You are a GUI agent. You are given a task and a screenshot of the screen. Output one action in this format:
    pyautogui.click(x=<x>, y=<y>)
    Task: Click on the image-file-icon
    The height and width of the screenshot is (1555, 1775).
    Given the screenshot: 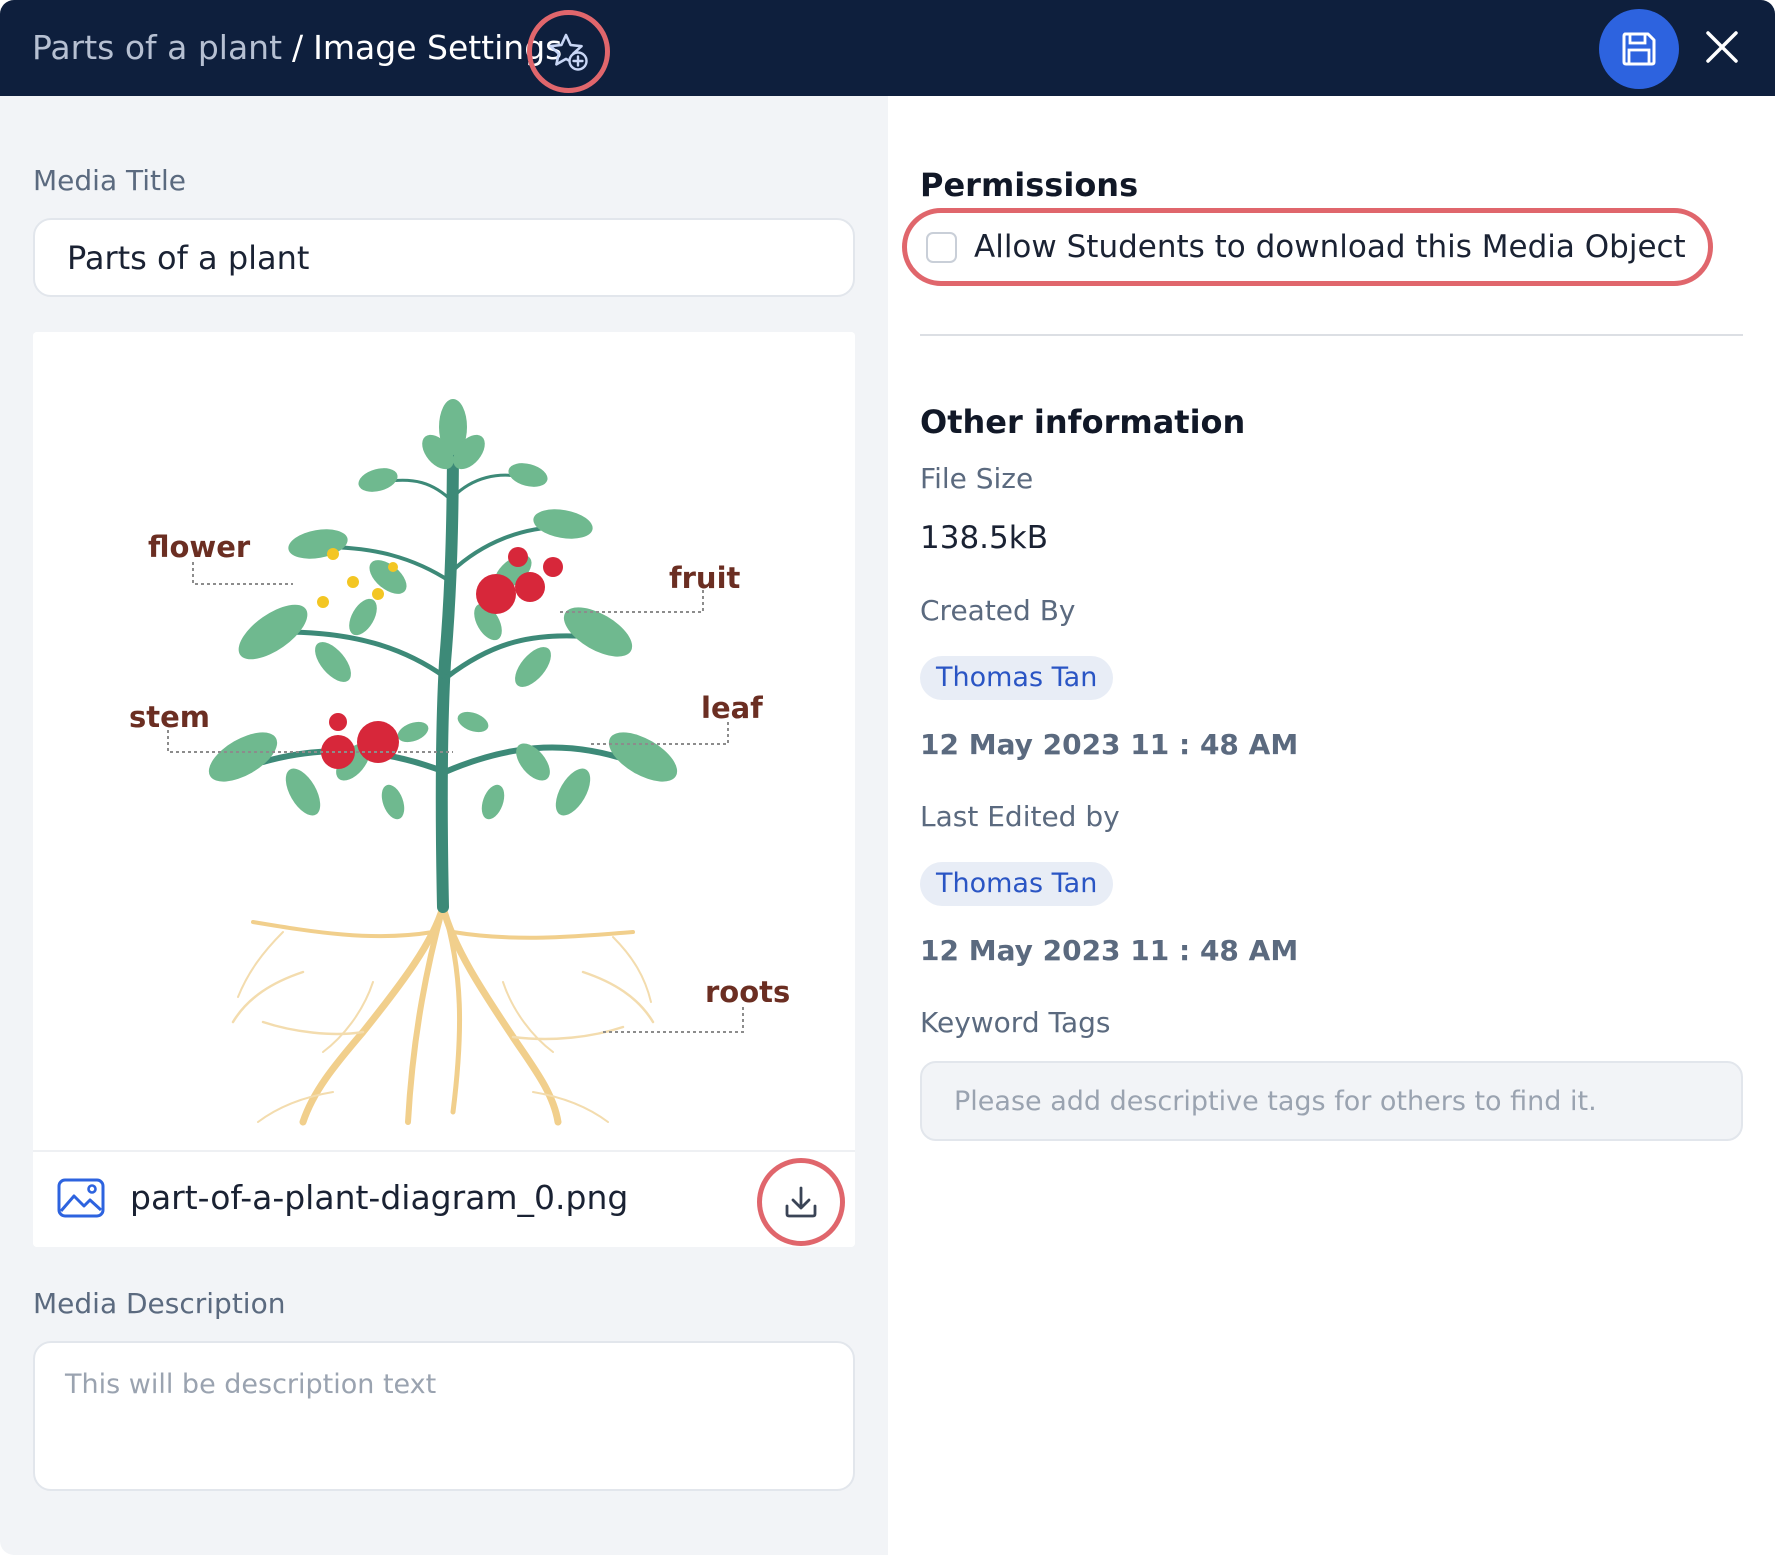 What is the action you would take?
    pyautogui.click(x=81, y=1198)
    